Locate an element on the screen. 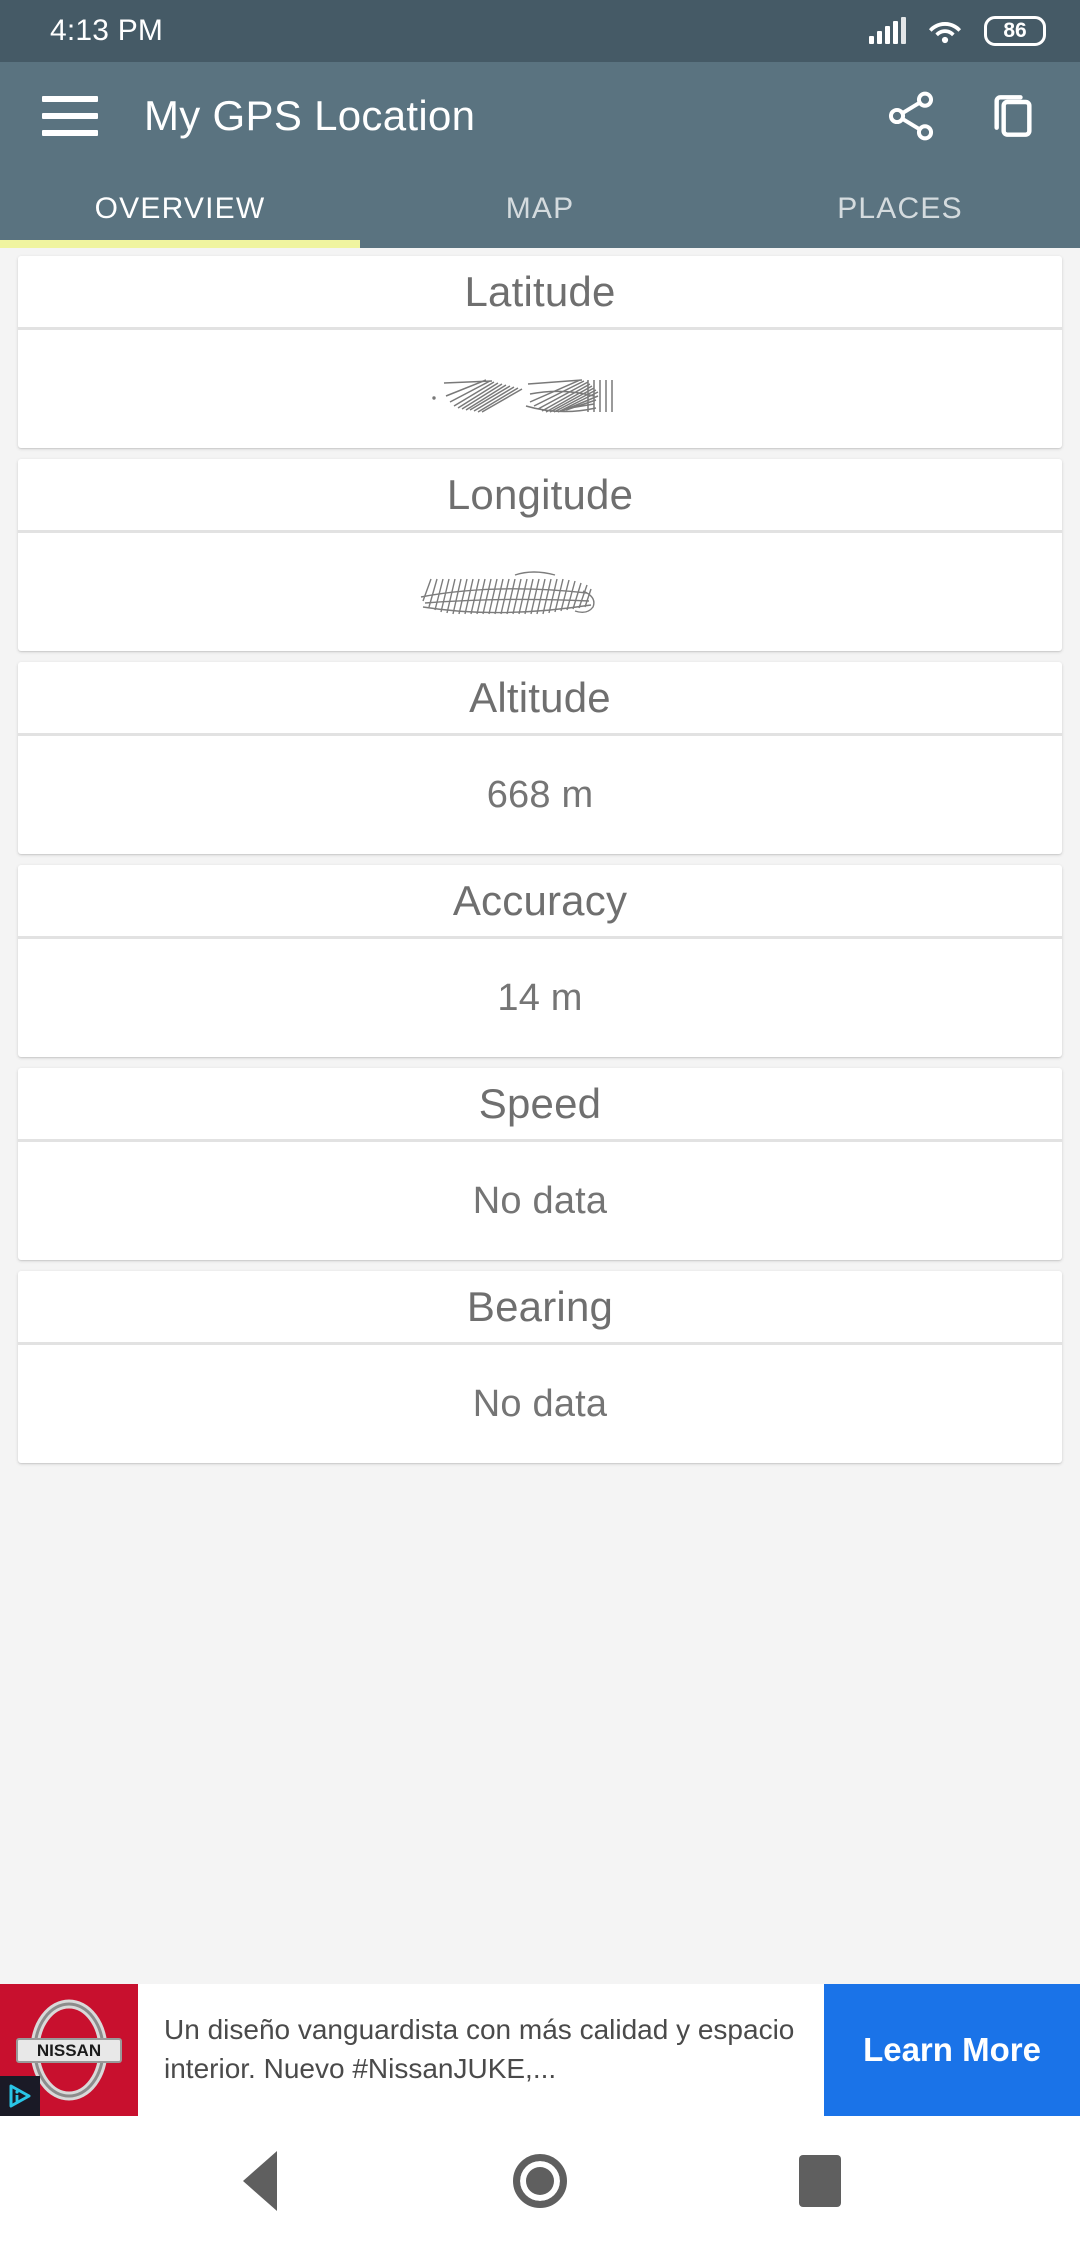 The height and width of the screenshot is (2246, 1080). tab-bar: OVERVIEW MAP PLACES is located at coordinates (540, 209).